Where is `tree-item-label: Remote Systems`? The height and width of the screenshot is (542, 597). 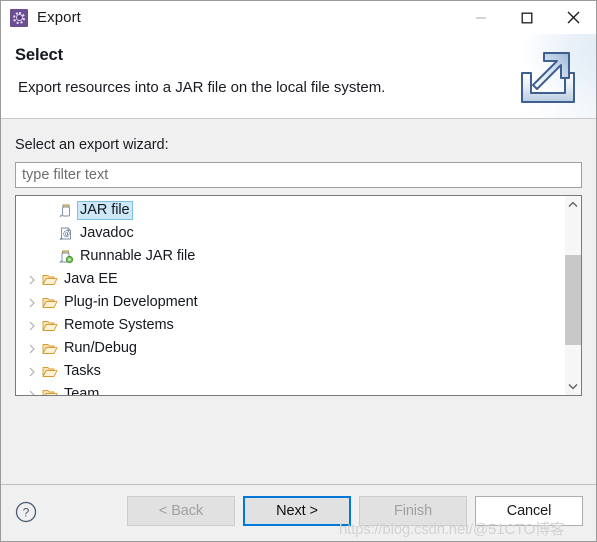
tree-item-label: Remote Systems is located at coordinates (119, 325).